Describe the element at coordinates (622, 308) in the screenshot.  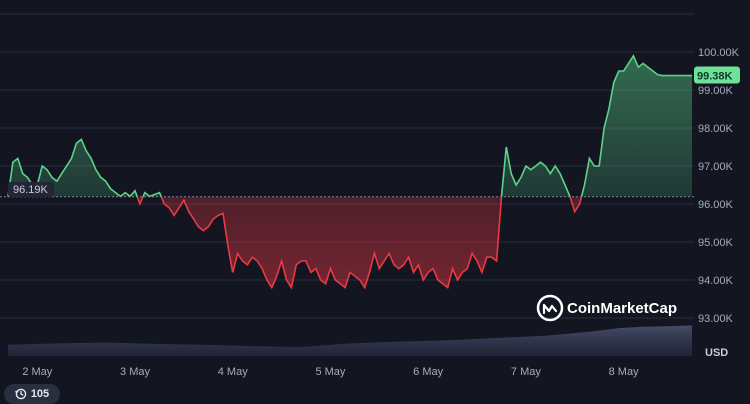
I see `watermark-brand: CoinMarketCap` at that location.